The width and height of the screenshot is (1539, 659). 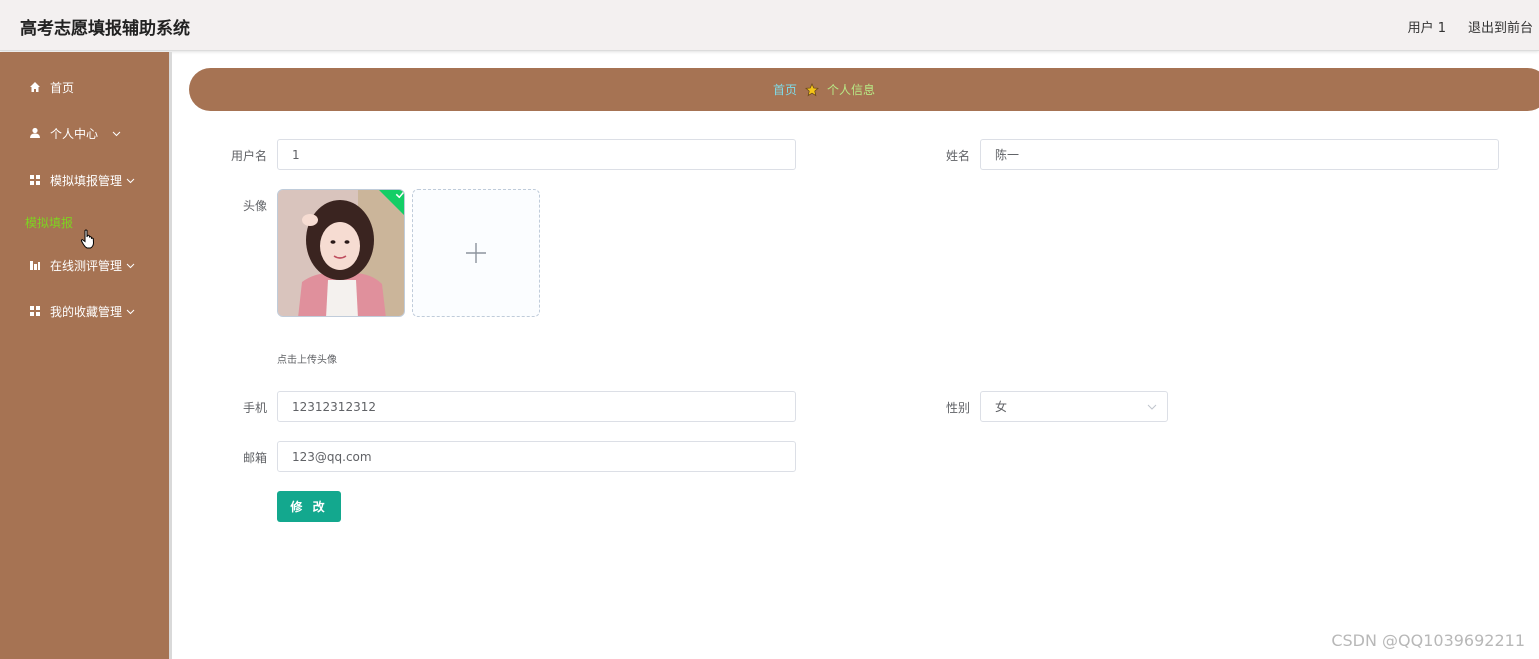 I want to click on sidebar-item-personal-center: 个人中心, so click(x=75, y=133).